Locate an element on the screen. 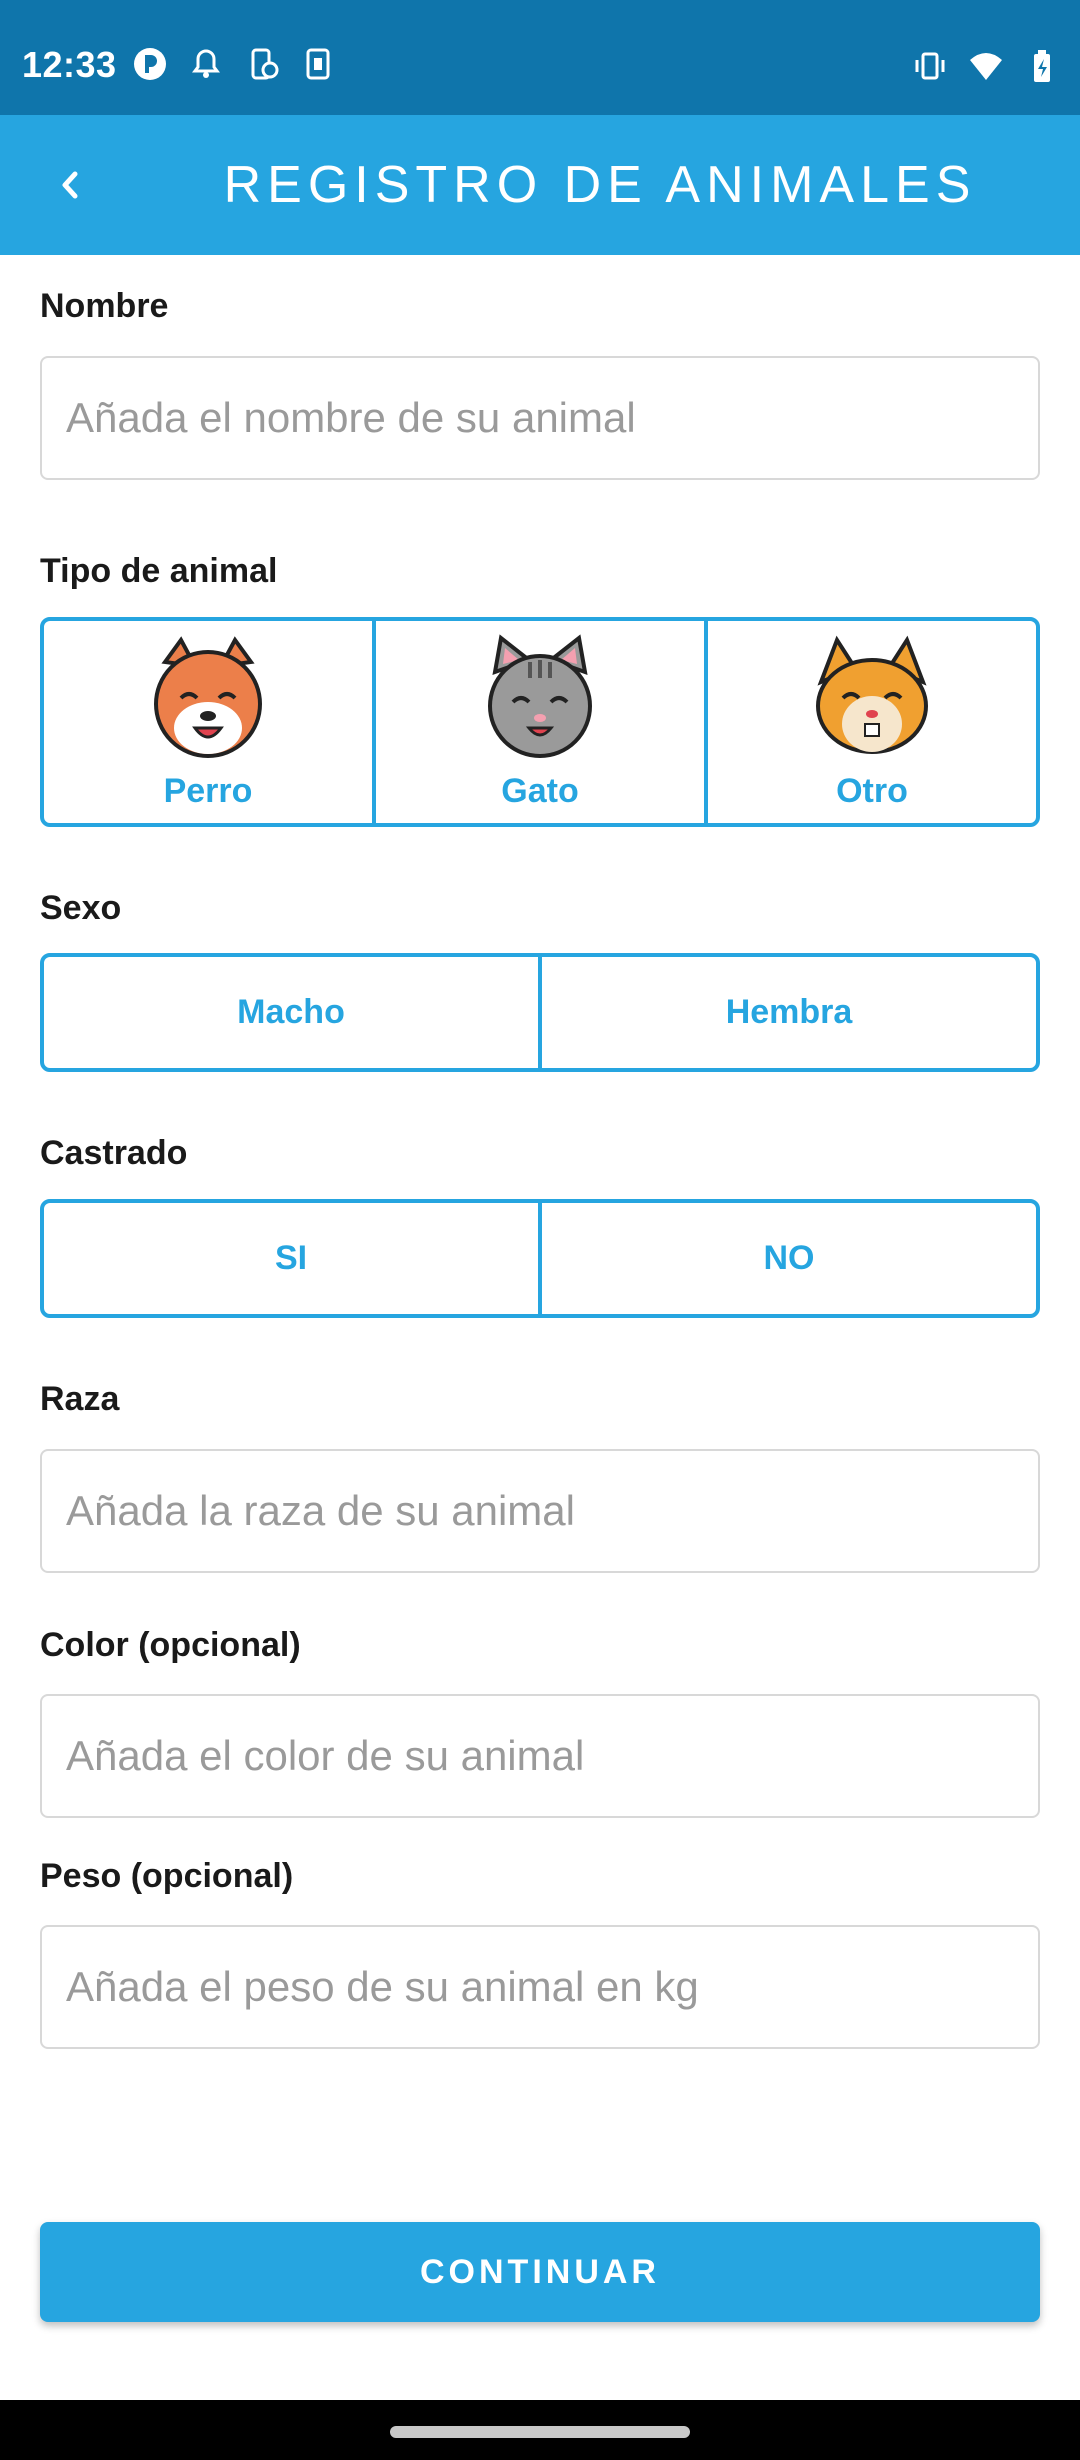 Image resolution: width=1080 pixels, height=2460 pixels. app-notification-icon is located at coordinates (150, 64).